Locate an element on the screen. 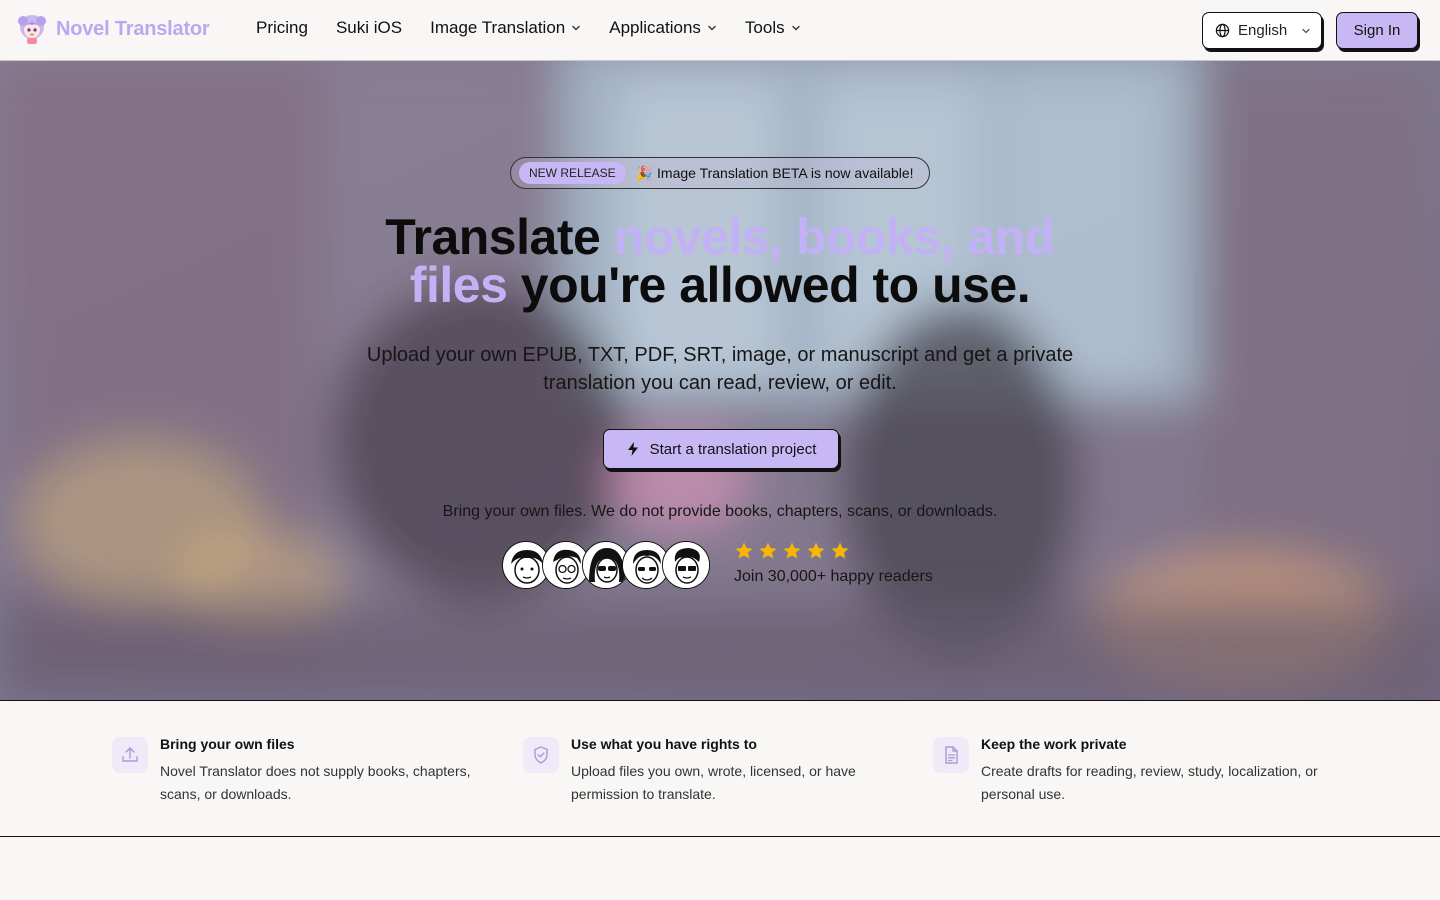  nav-tools: Tools is located at coordinates (773, 28).